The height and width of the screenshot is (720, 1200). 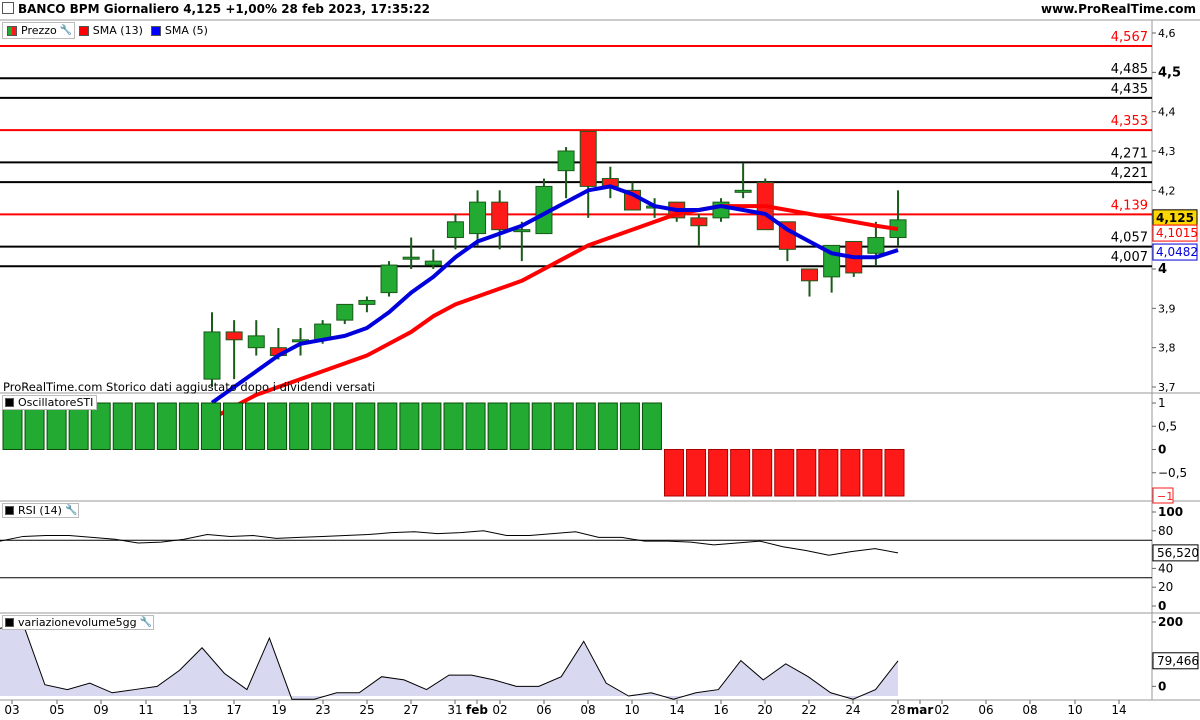 What do you see at coordinates (40, 510) in the screenshot?
I see `rsi-legend: RSI (14) 🔧` at bounding box center [40, 510].